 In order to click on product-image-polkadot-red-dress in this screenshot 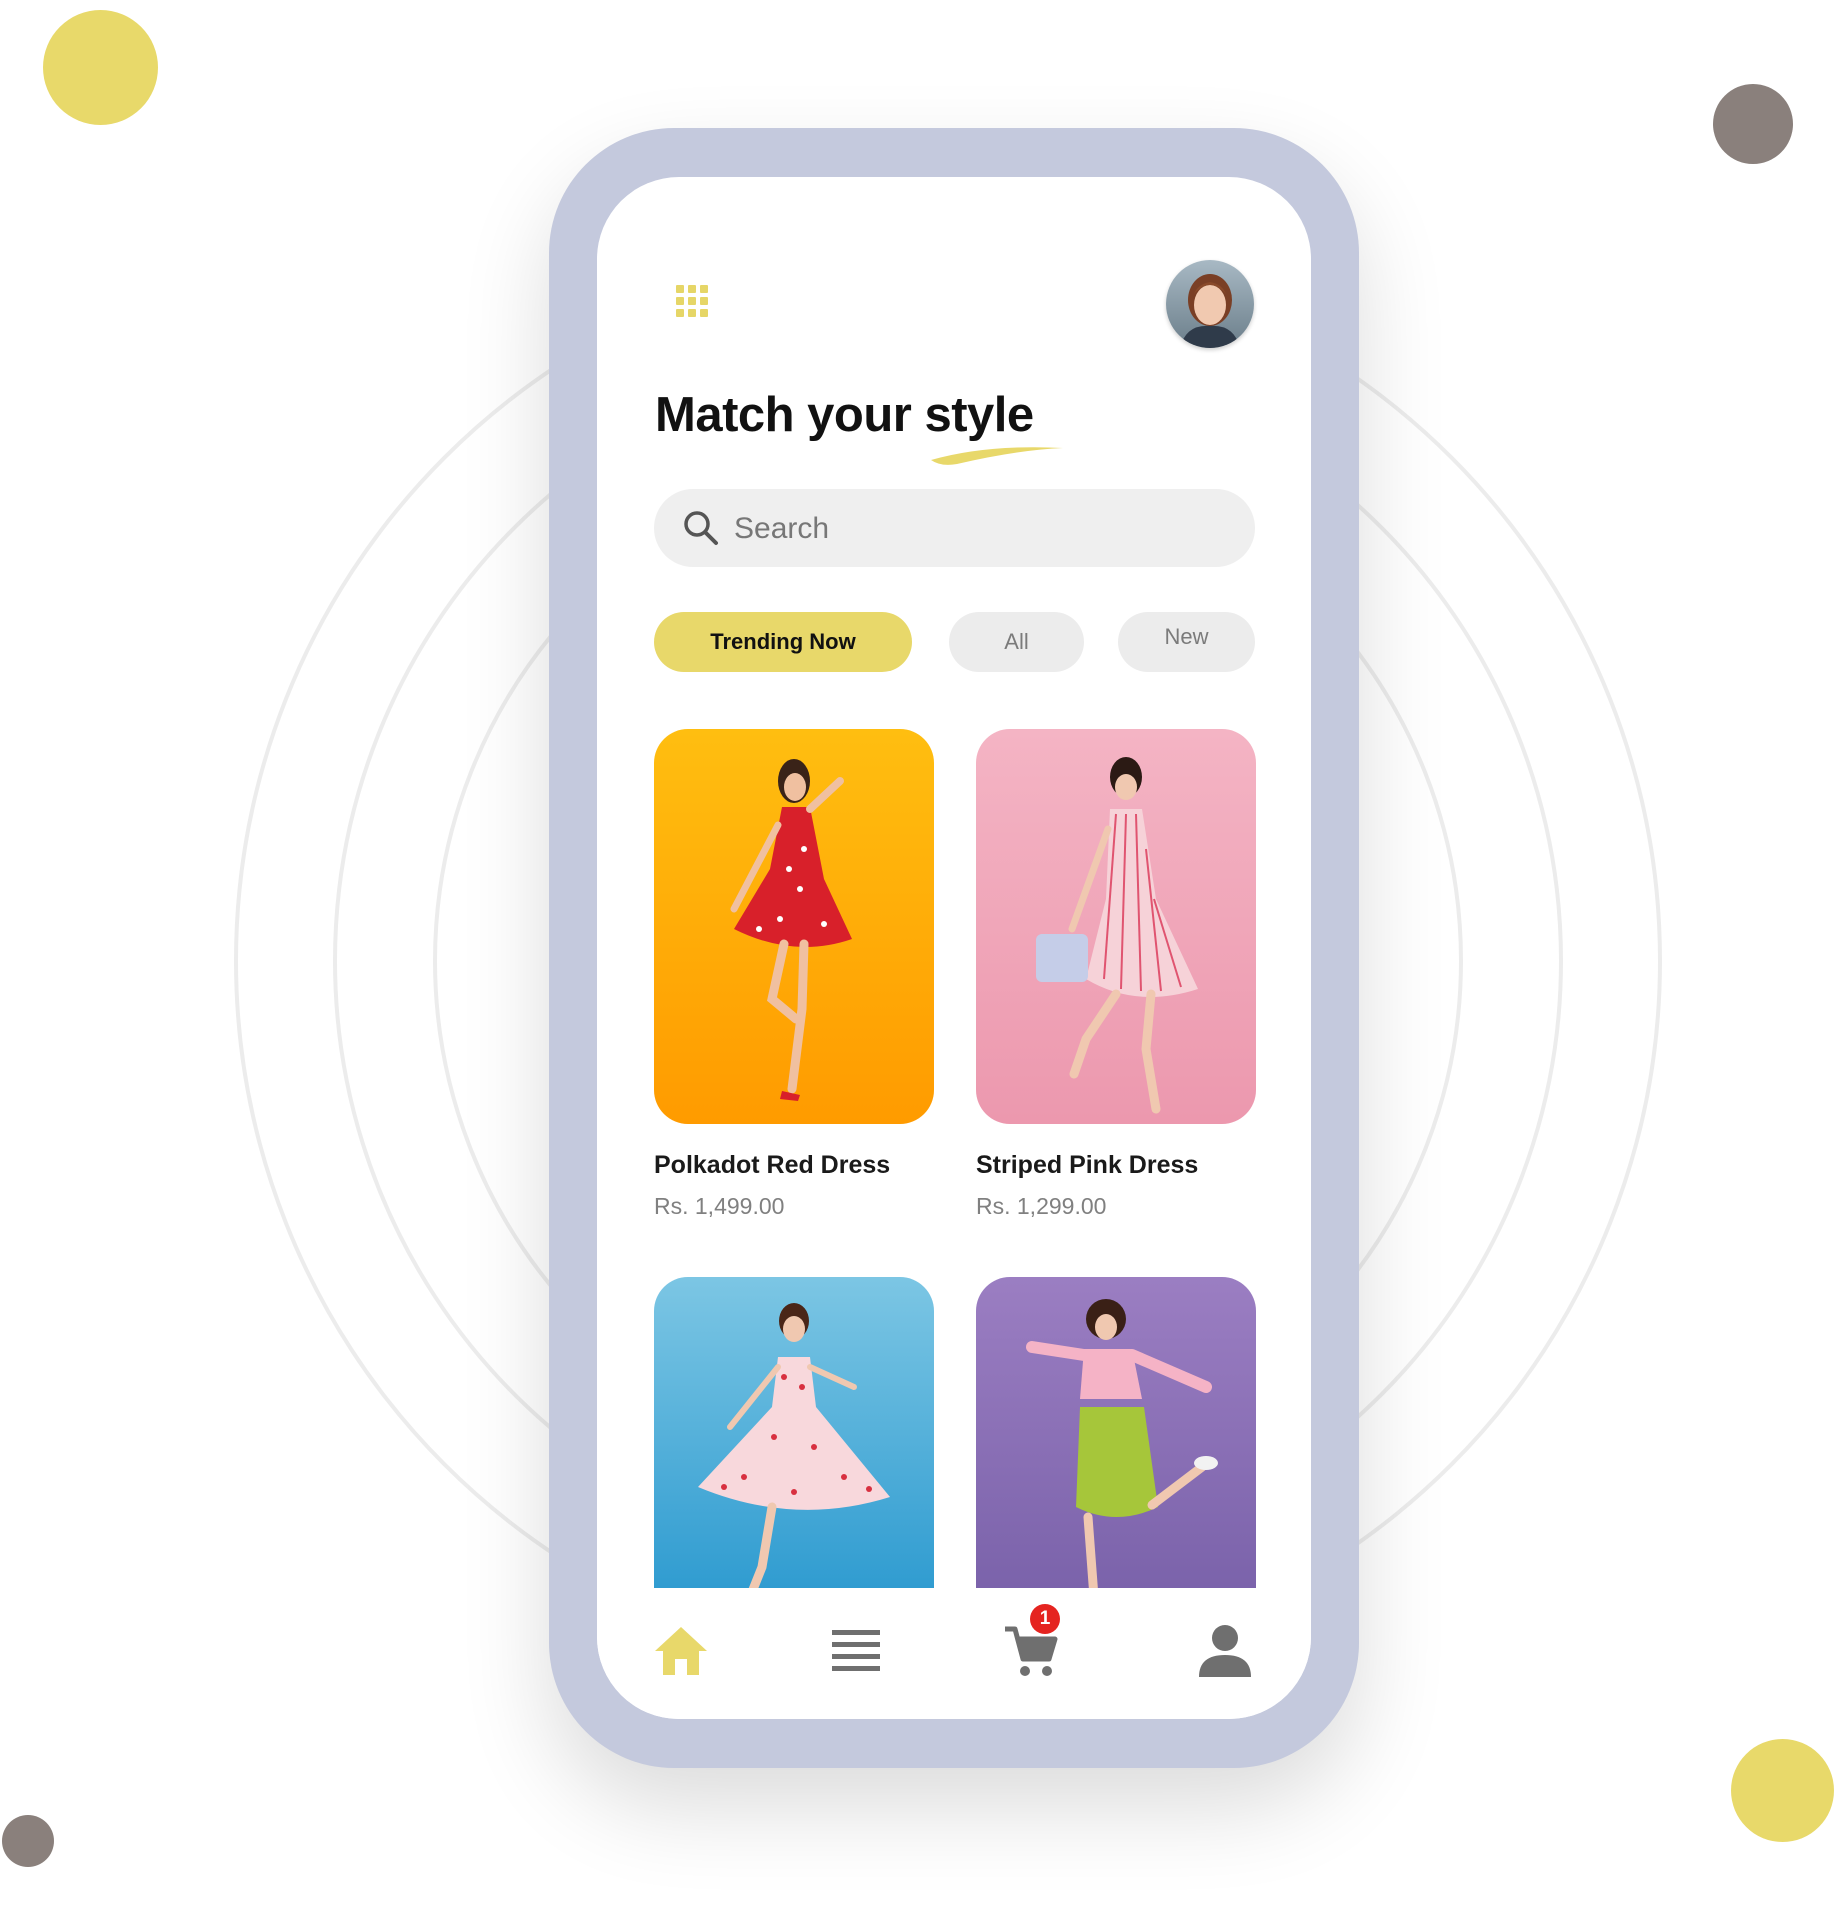, I will do `click(794, 926)`.